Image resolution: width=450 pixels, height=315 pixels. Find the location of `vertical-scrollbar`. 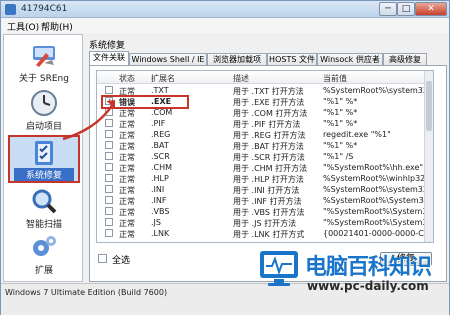

vertical-scrollbar is located at coordinates (428, 156).